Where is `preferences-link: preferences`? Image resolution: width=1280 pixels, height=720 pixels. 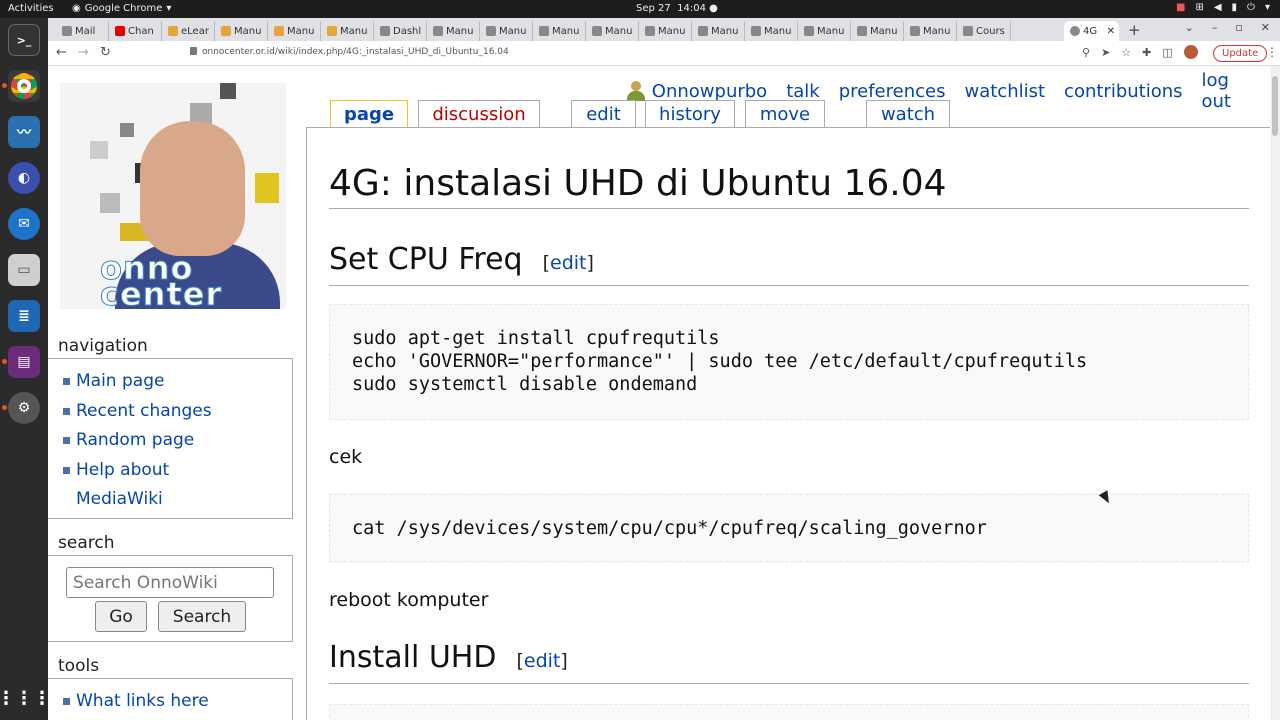 preferences-link: preferences is located at coordinates (892, 91).